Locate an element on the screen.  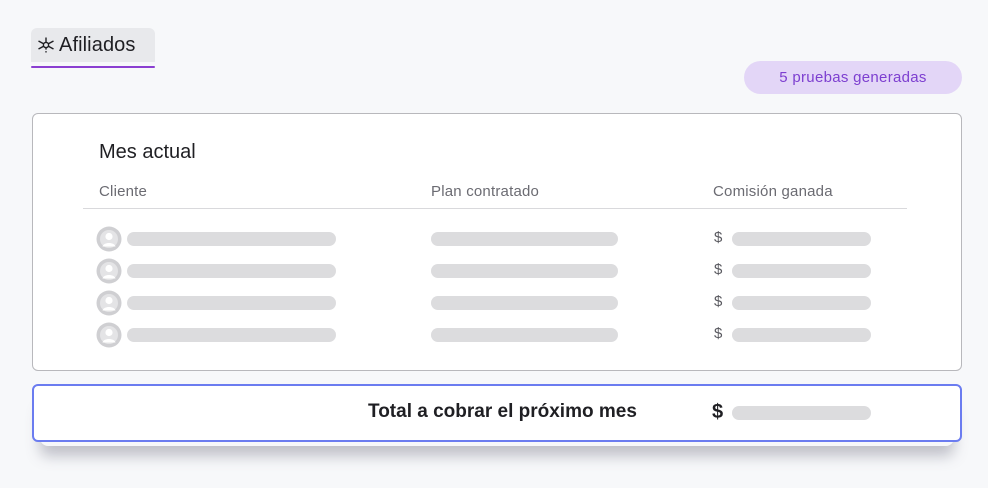
tab-afiliados: Afiliados is located at coordinates (93, 45).